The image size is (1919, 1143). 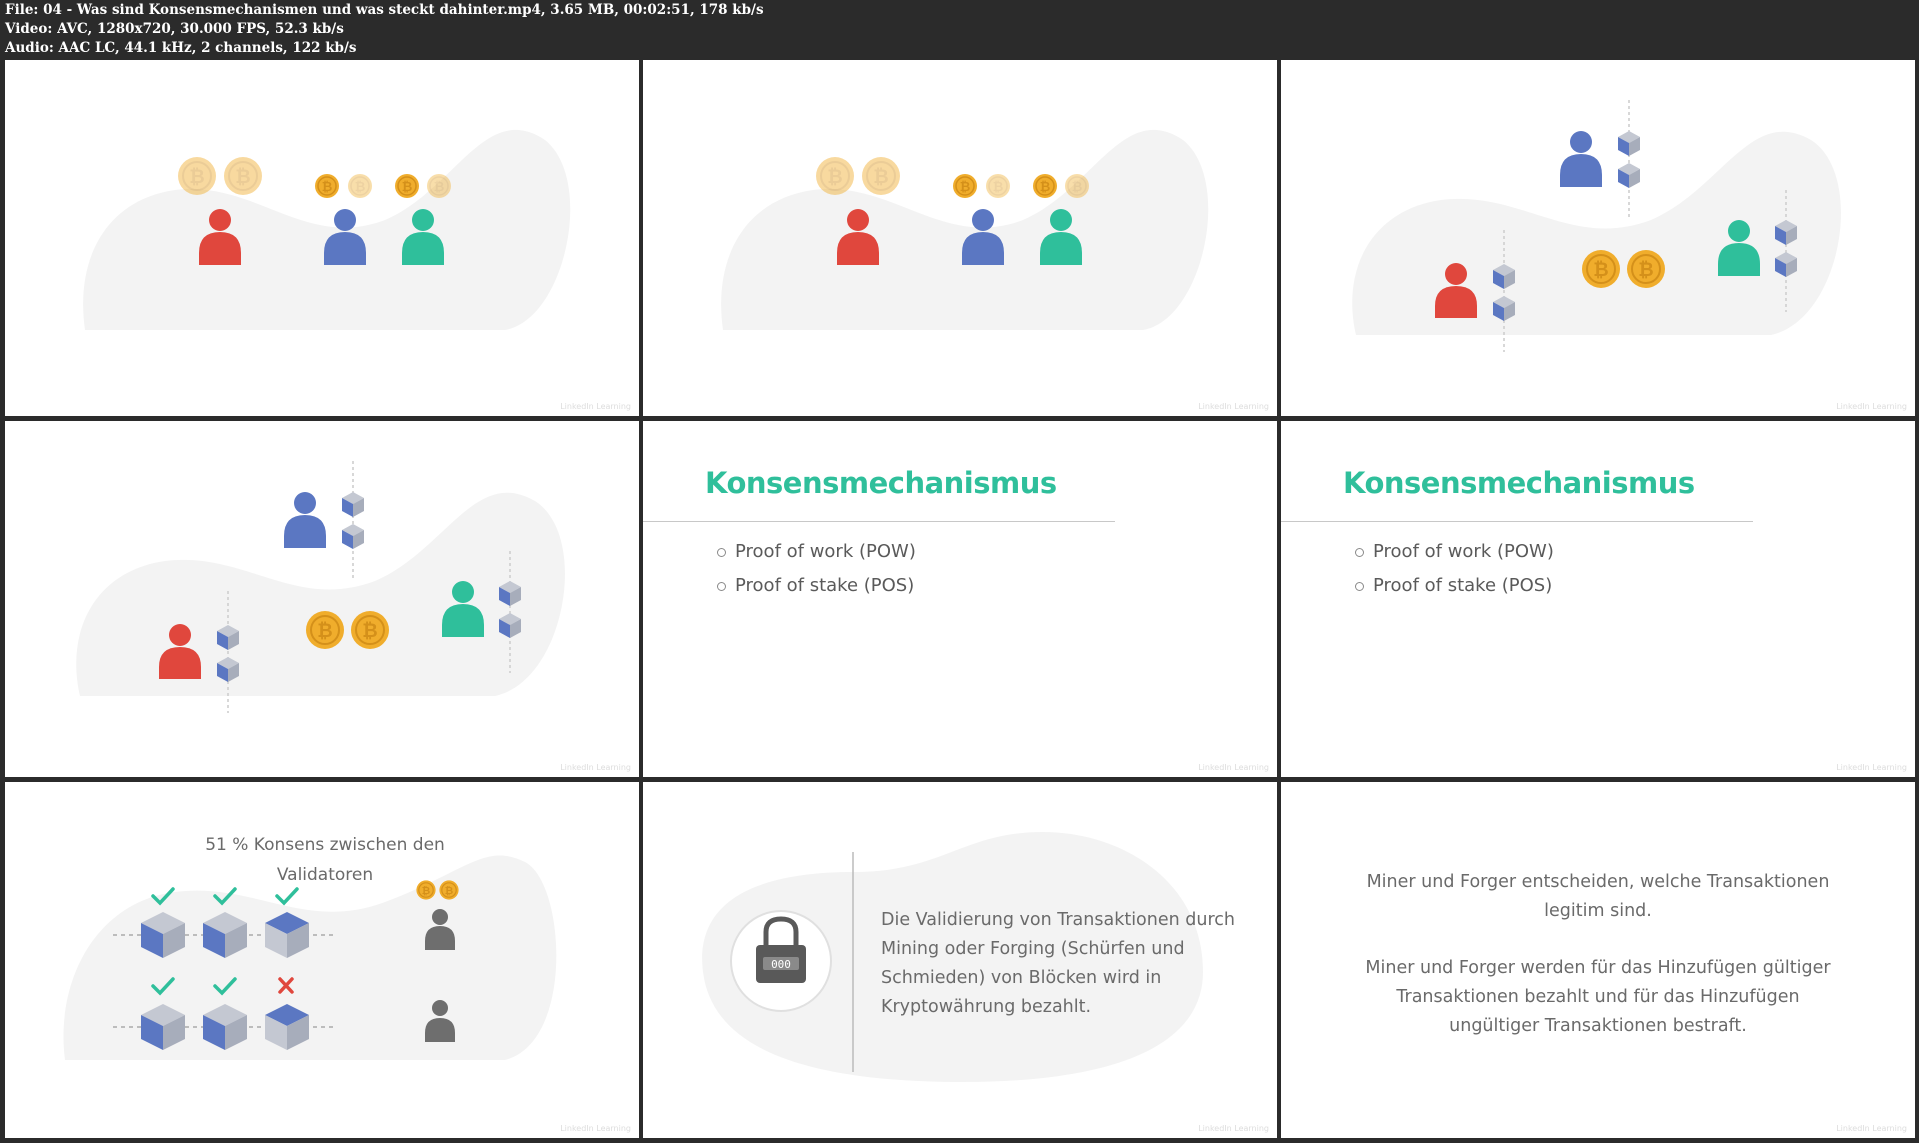 What do you see at coordinates (320, 587) in the screenshot?
I see `slide-4-illustration` at bounding box center [320, 587].